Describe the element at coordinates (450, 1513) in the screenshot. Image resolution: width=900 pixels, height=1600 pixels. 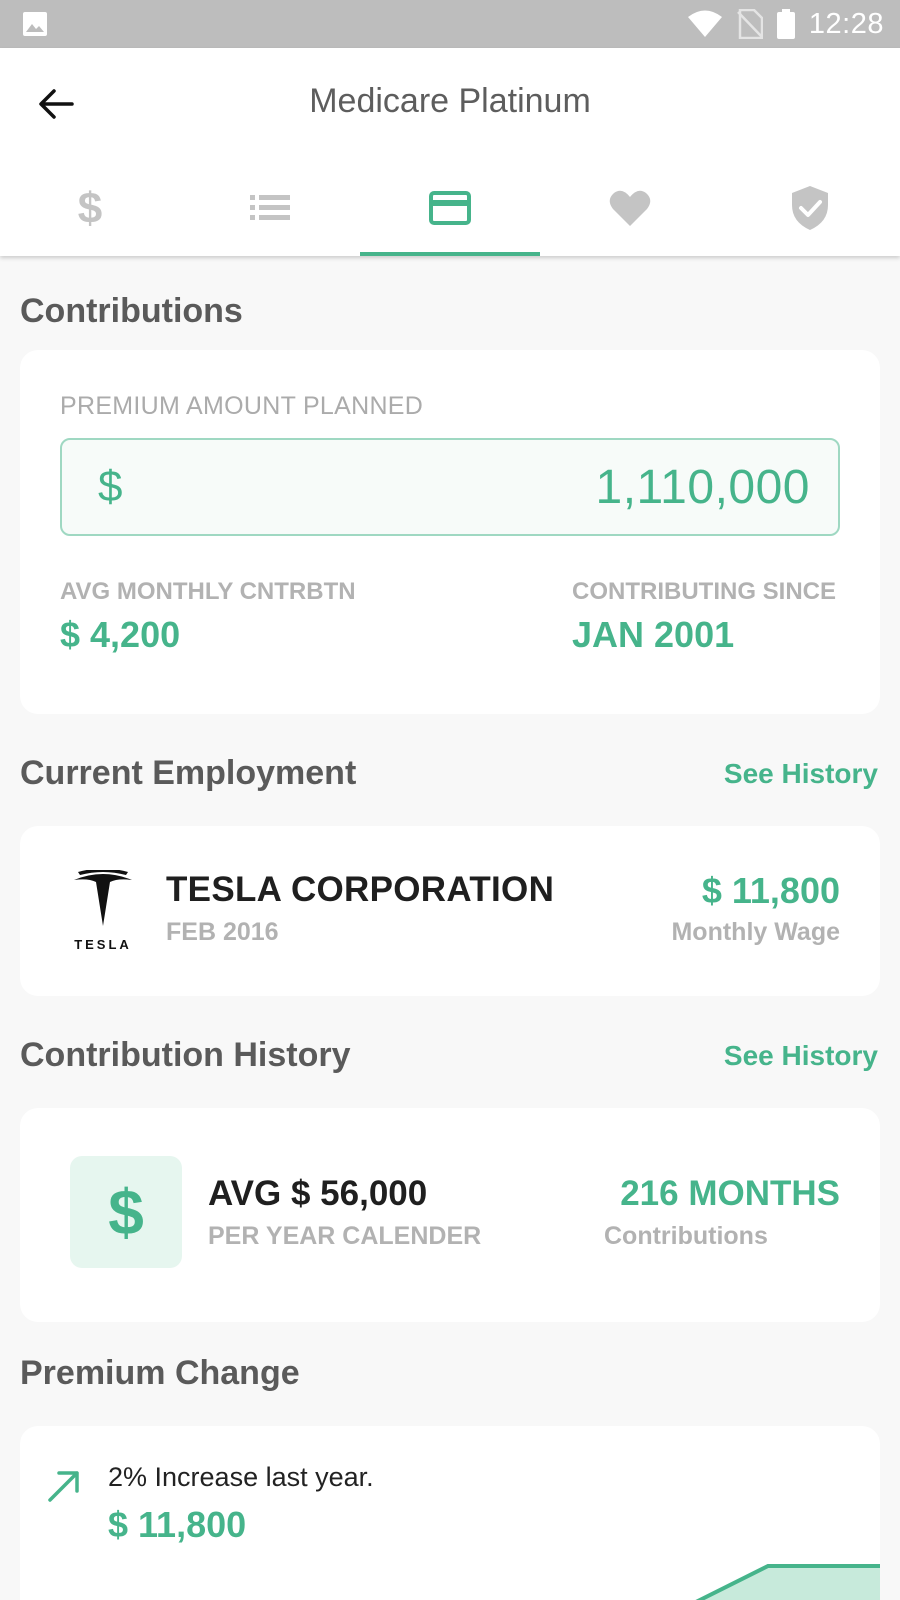
I see `premium-change-card: 2% Increase last year. $ 11,800` at that location.